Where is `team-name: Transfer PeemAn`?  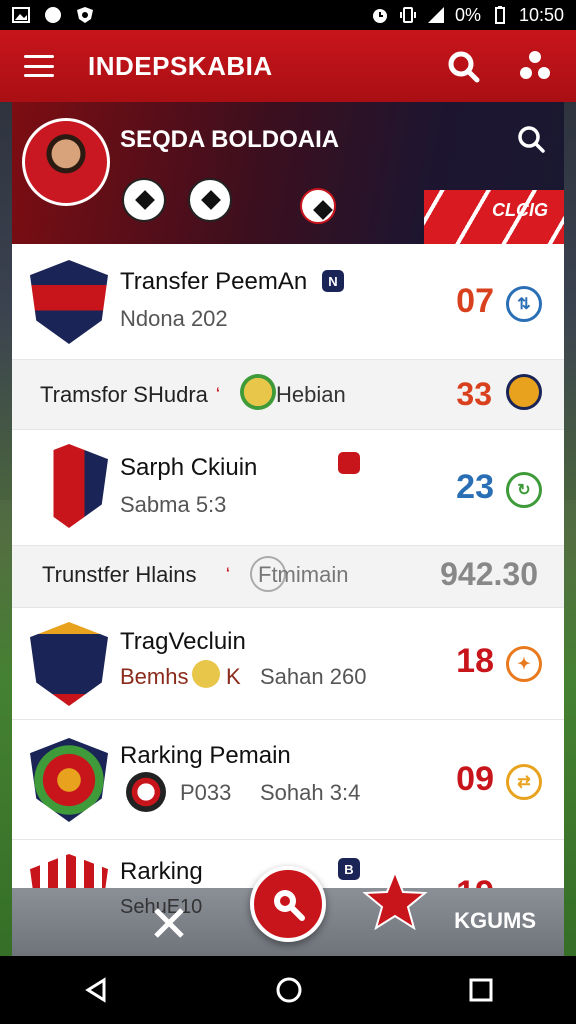
team-name: Transfer PeemAn is located at coordinates (214, 281).